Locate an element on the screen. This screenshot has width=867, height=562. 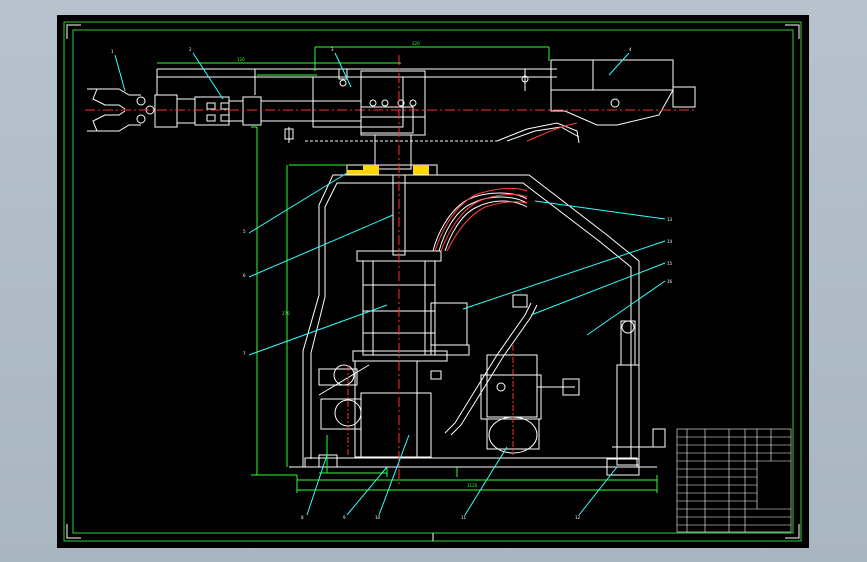
part-label: 9 is located at coordinates (344, 517).